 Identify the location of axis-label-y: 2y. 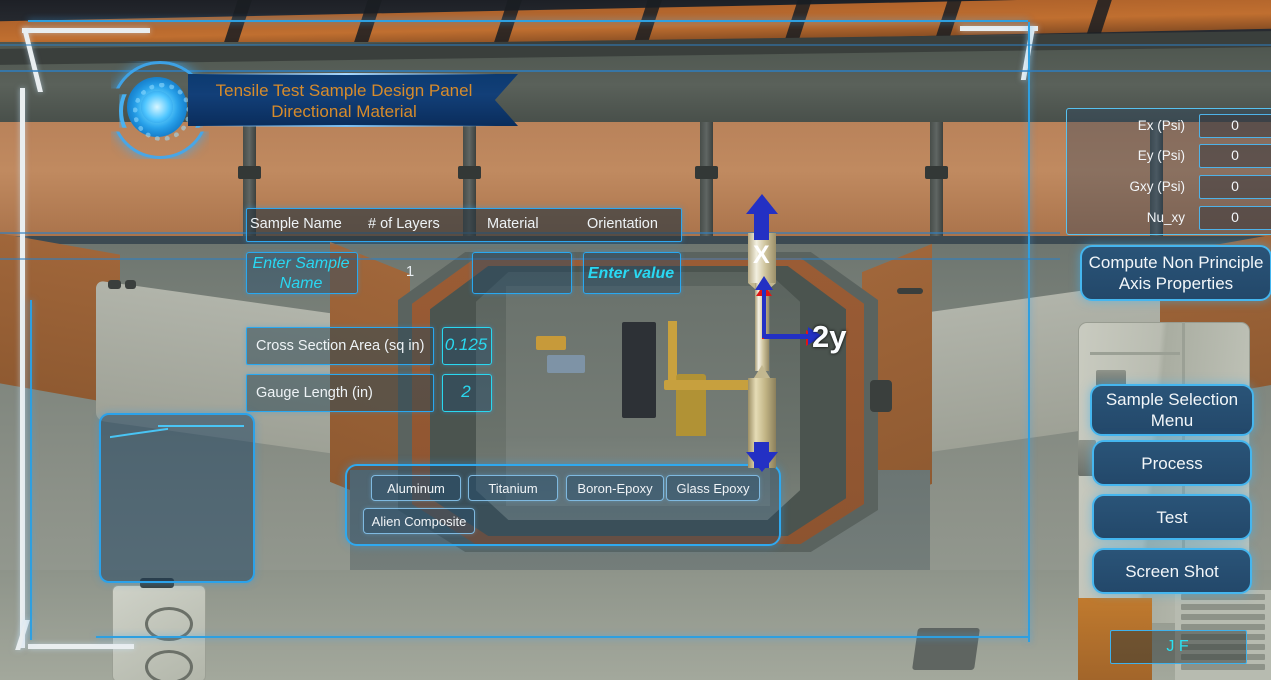
(829, 336).